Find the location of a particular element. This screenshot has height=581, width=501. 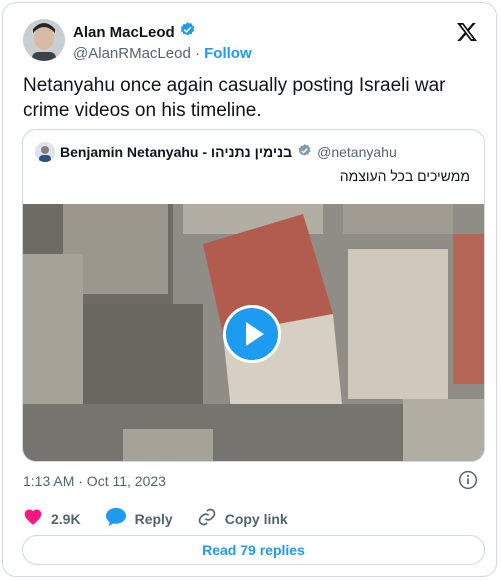

action-bar: 2.9K Reply Copy link is located at coordinates (167, 518).